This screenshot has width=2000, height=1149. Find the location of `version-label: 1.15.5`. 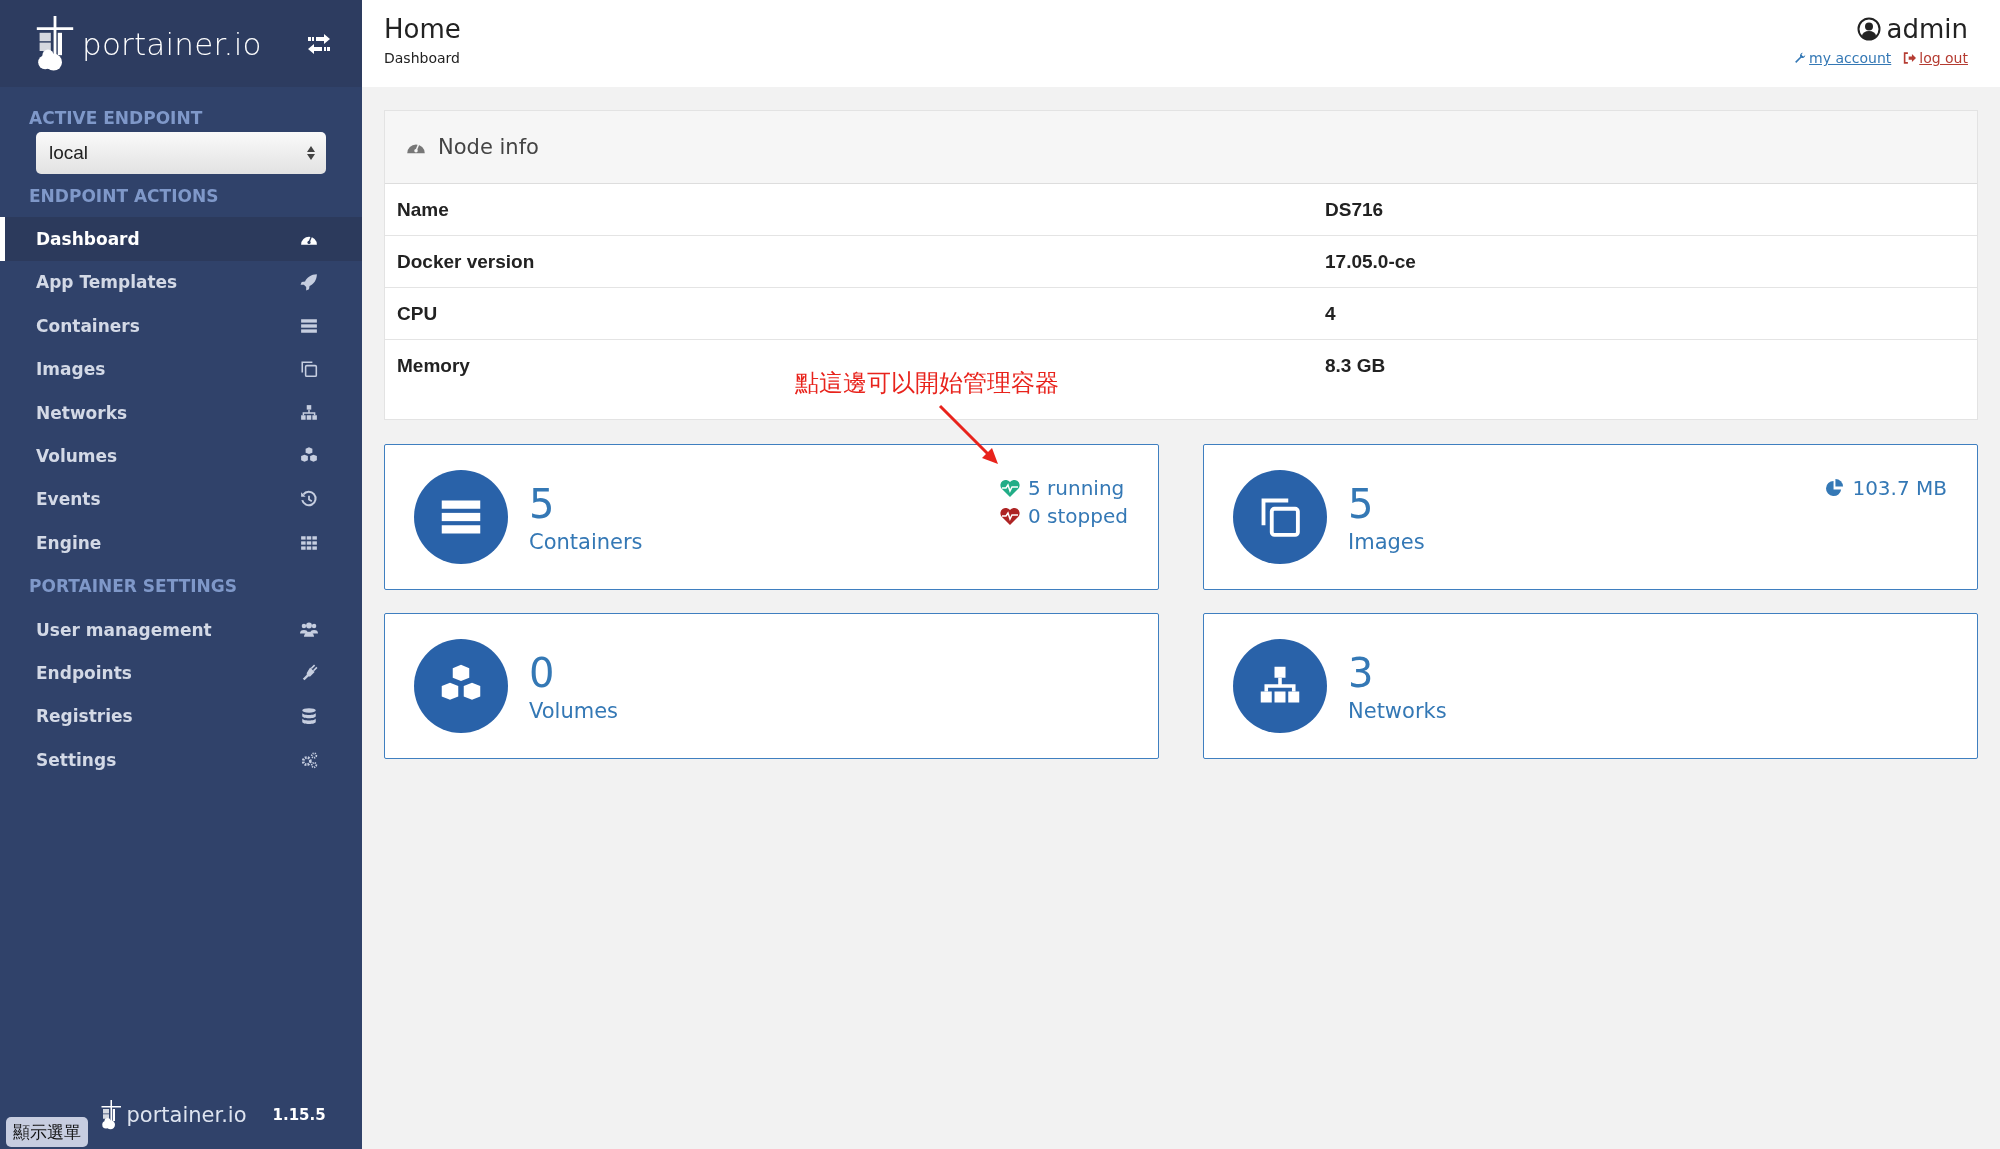

version-label: 1.15.5 is located at coordinates (299, 1115).